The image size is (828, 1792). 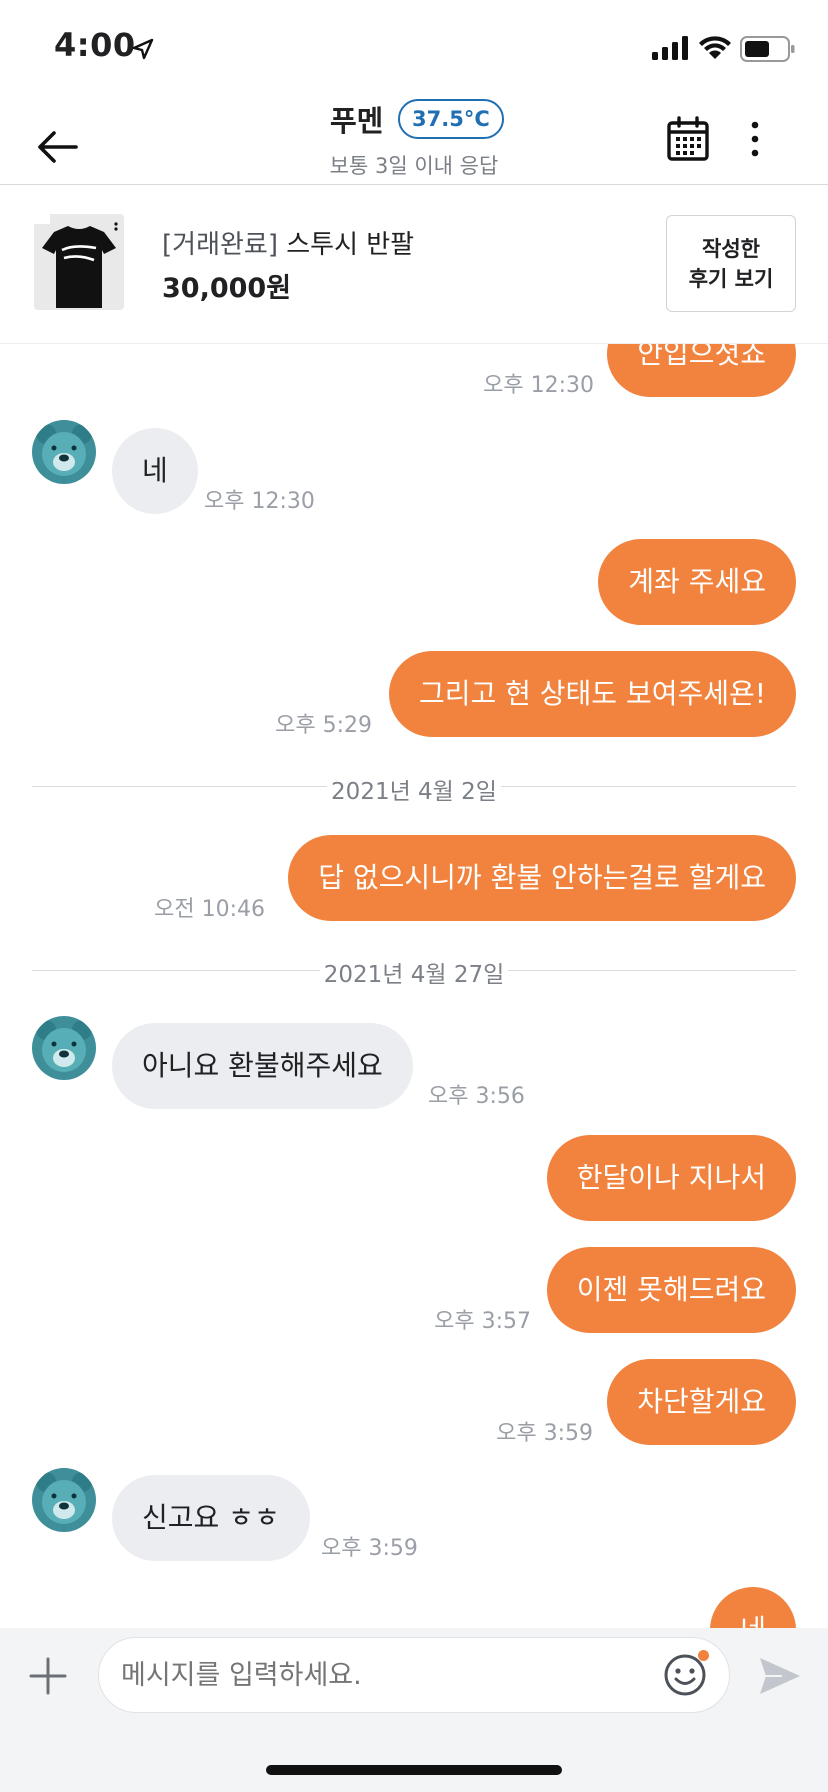 What do you see at coordinates (227, 288) in the screenshot?
I see `product-price: 30,000원` at bounding box center [227, 288].